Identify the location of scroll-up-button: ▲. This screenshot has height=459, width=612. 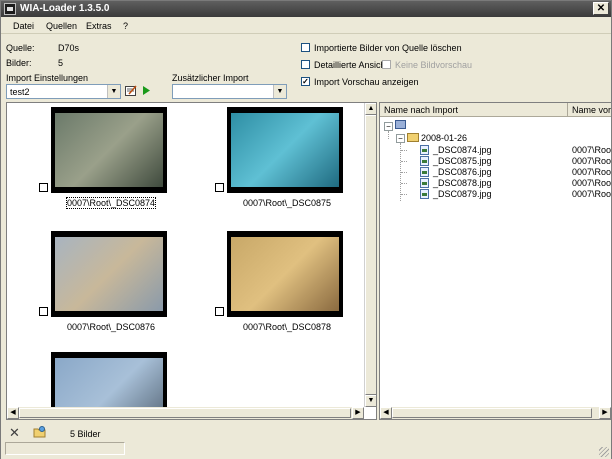
(370, 109).